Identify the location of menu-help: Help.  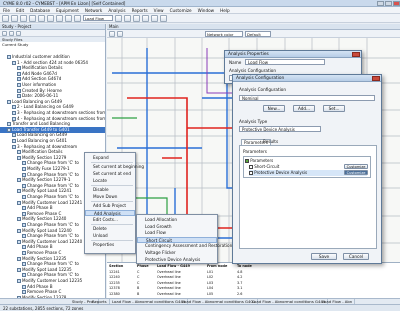
(225, 10).